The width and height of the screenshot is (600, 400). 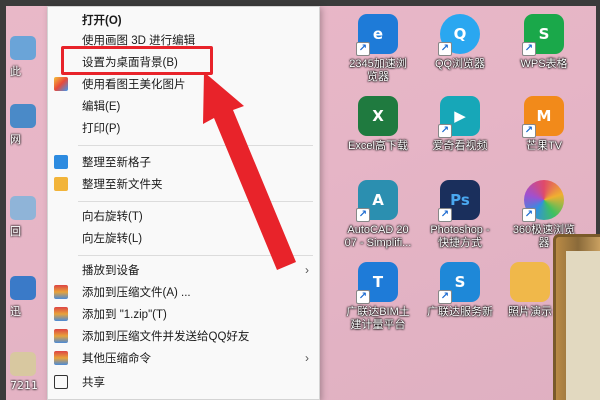 I want to click on icon-label: 爱奇看视频, so click(x=460, y=146).